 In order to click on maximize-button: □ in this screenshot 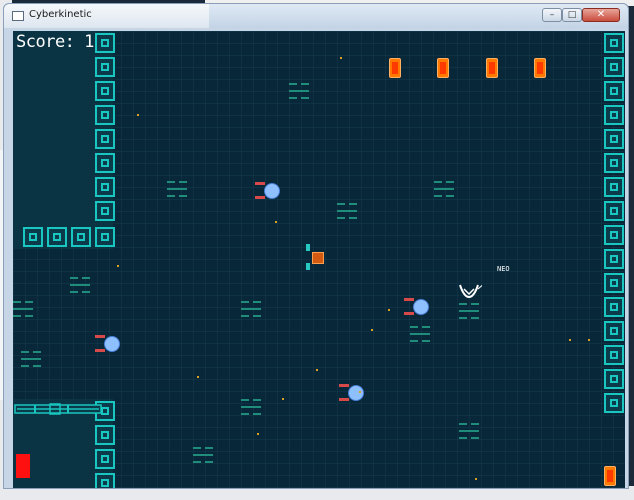, I will do `click(572, 15)`.